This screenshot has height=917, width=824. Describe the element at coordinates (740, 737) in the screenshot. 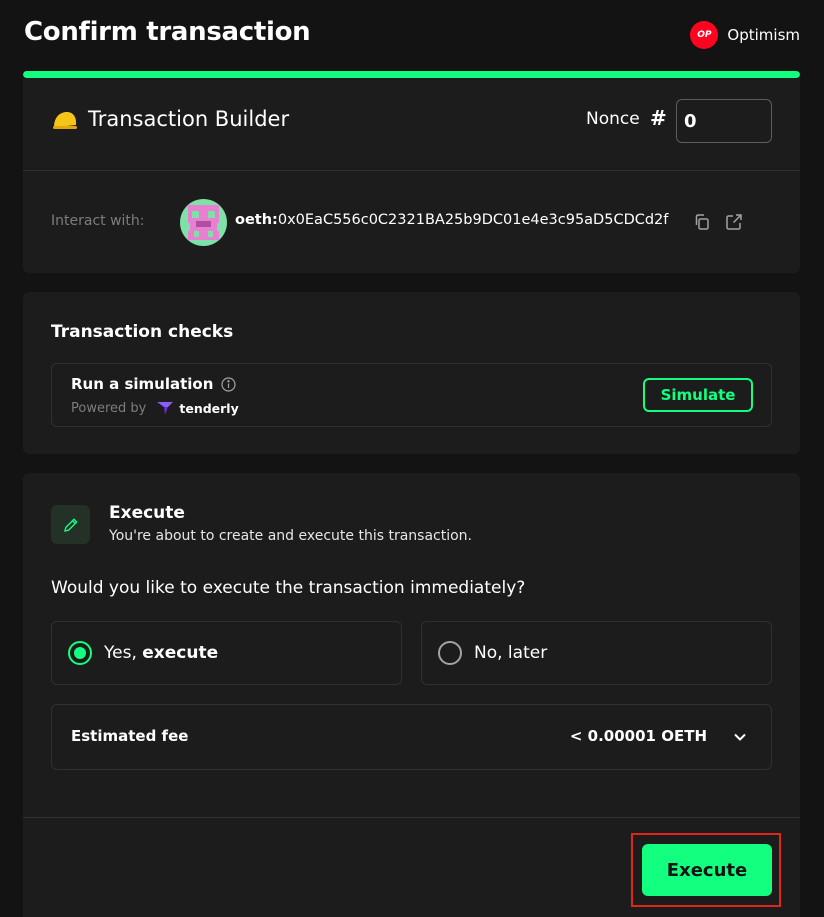

I see `chevron-down-icon` at that location.